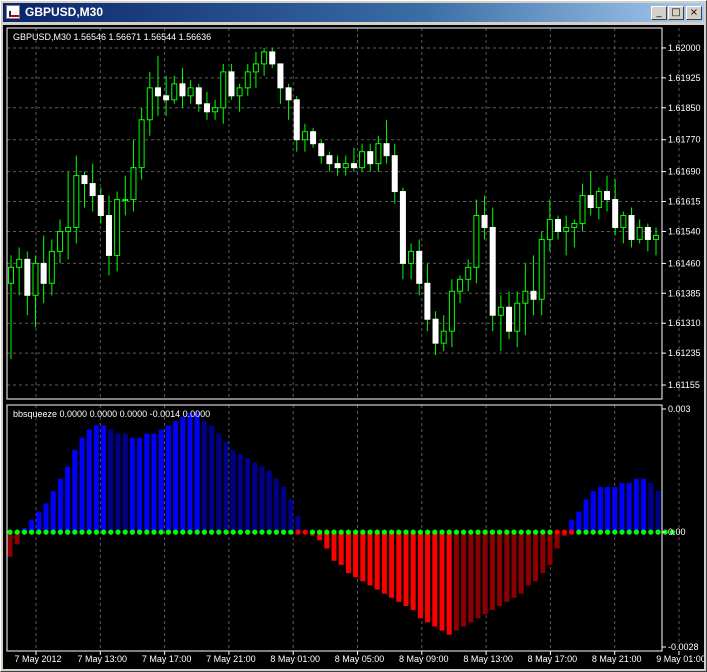  I want to click on y-tick-label: 1.61850, so click(684, 108).